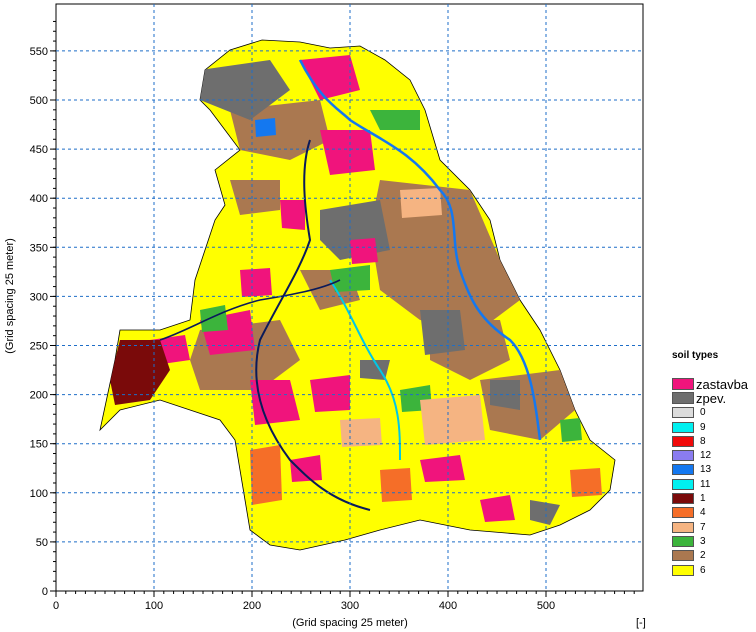 Image resolution: width=756 pixels, height=632 pixels. I want to click on y-tick-label: 0, so click(45, 592).